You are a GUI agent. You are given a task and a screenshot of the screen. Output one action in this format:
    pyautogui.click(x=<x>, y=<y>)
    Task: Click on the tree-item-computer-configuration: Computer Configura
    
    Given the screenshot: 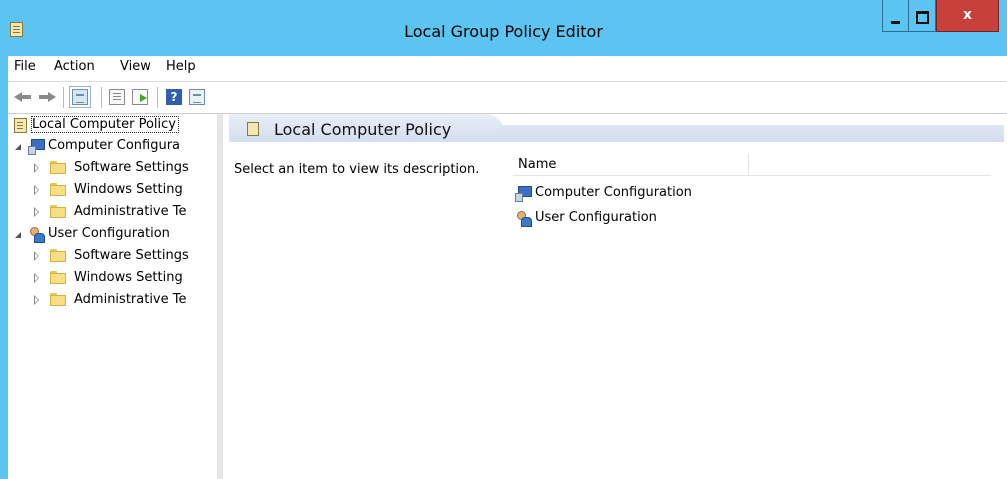 What is the action you would take?
    pyautogui.click(x=112, y=146)
    